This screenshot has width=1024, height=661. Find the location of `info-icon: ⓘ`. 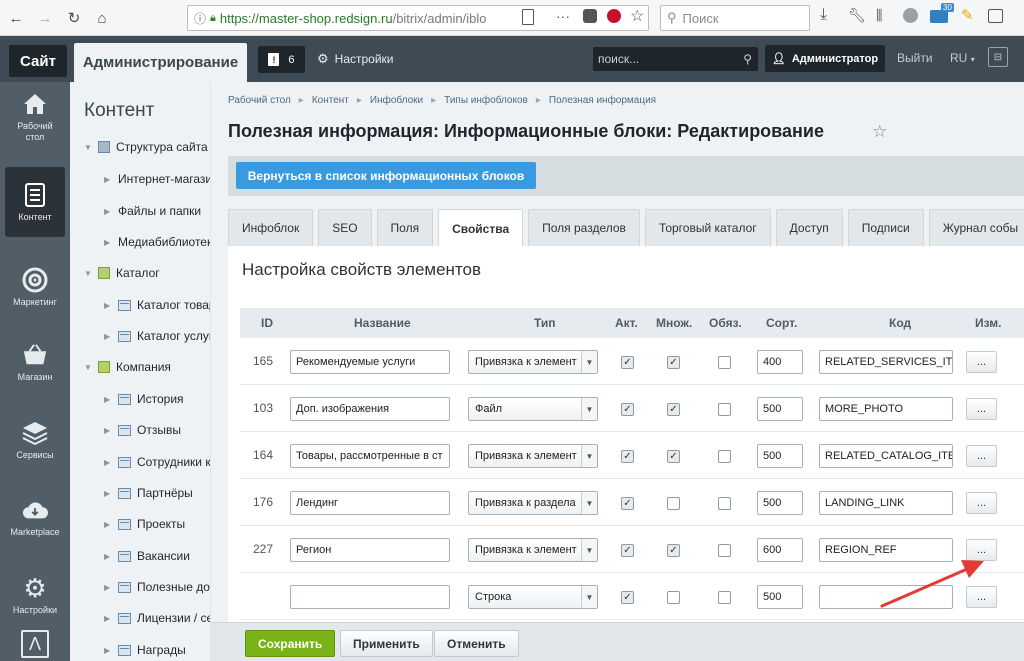

info-icon: ⓘ is located at coordinates (200, 18).